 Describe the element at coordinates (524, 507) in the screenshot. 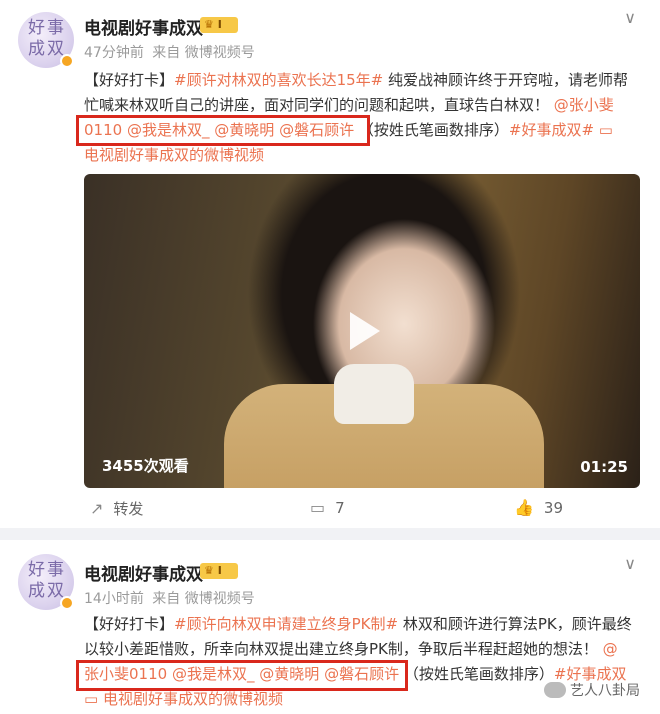

I see `like-icon: 👍` at that location.